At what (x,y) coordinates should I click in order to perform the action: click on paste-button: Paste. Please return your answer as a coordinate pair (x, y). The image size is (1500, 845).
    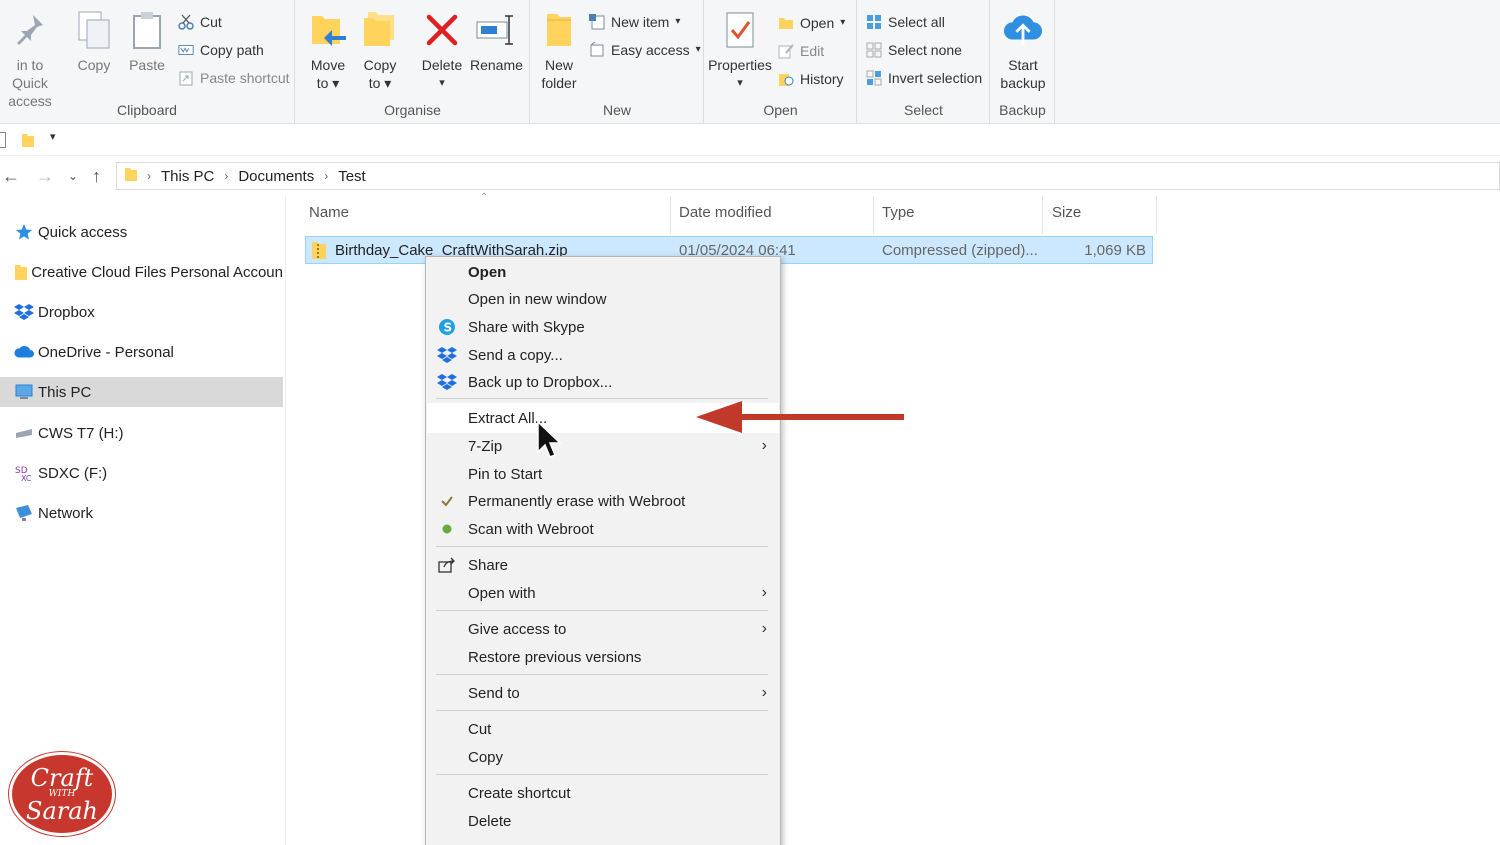
    Looking at the image, I should click on (147, 41).